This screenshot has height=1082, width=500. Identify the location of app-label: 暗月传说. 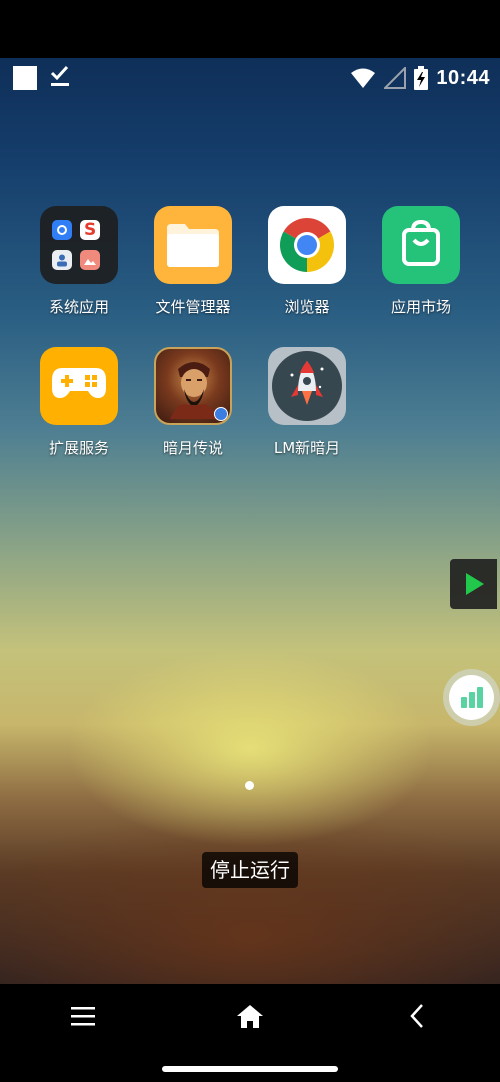
(192, 448).